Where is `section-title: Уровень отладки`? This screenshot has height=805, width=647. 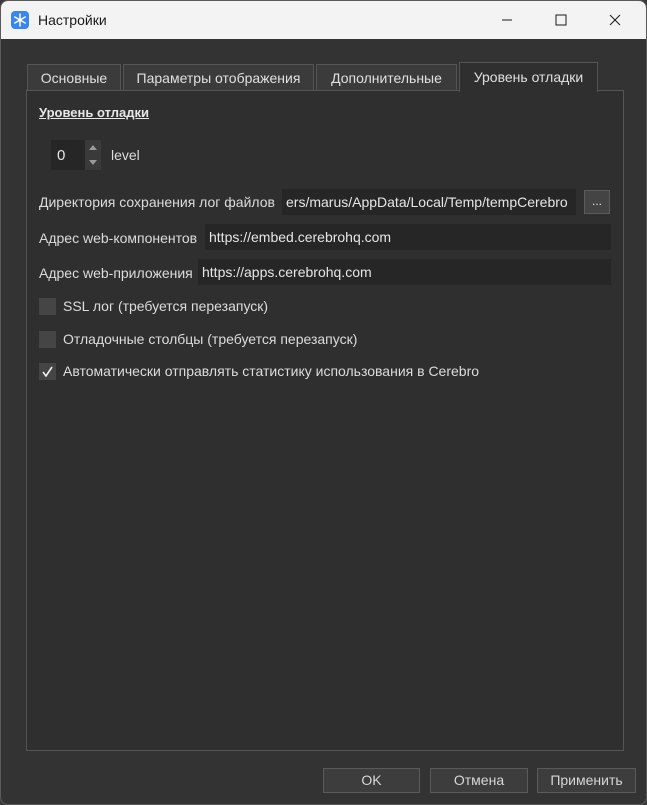
section-title: Уровень отладки is located at coordinates (94, 112).